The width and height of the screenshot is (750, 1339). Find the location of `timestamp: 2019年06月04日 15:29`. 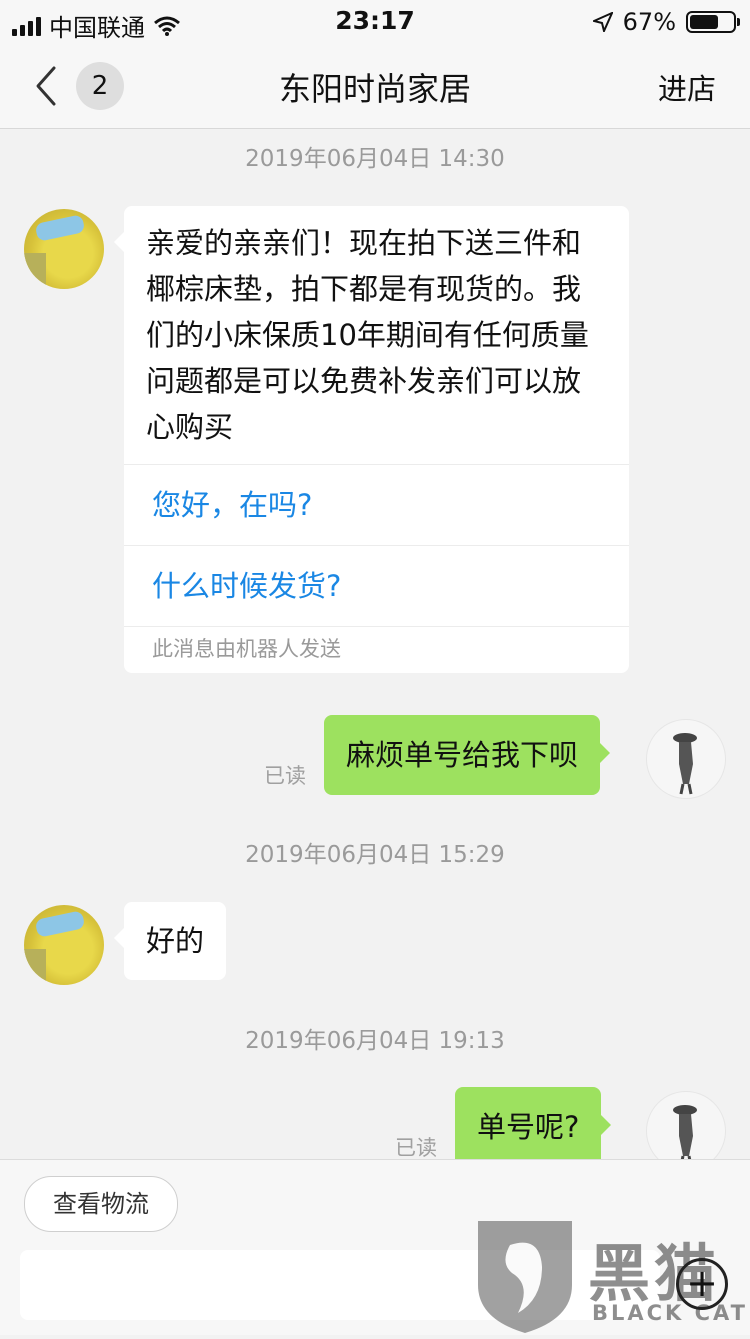

timestamp: 2019年06月04日 15:29 is located at coordinates (375, 855).